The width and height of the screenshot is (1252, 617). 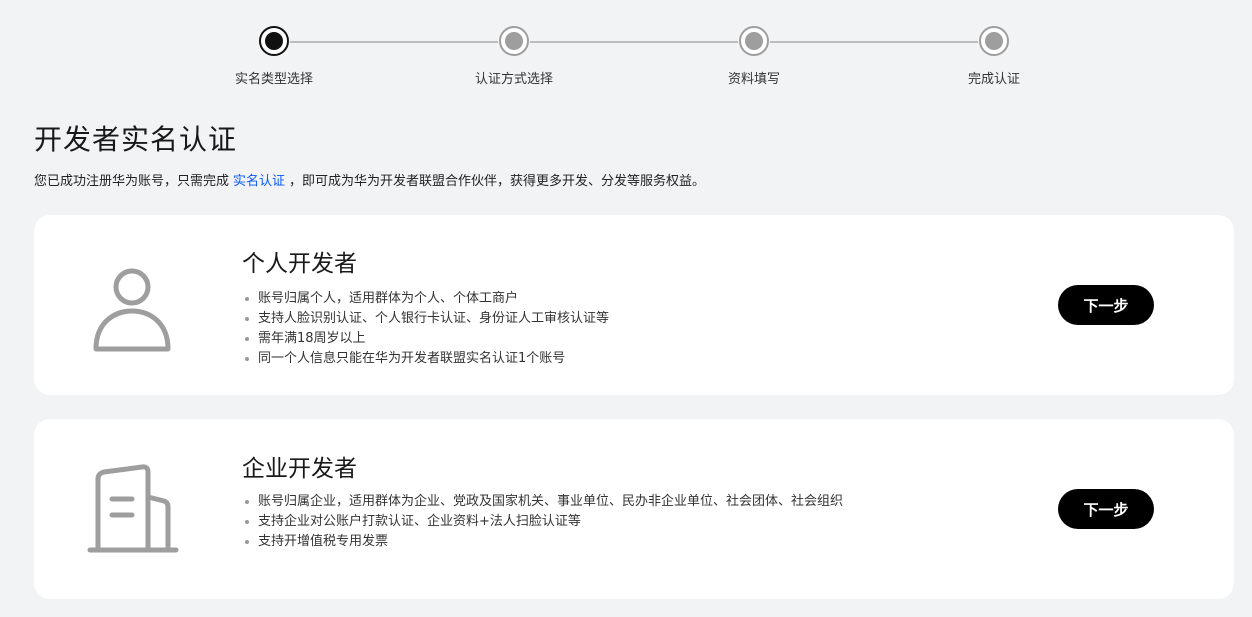 What do you see at coordinates (134, 305) in the screenshot?
I see `person-icon` at bounding box center [134, 305].